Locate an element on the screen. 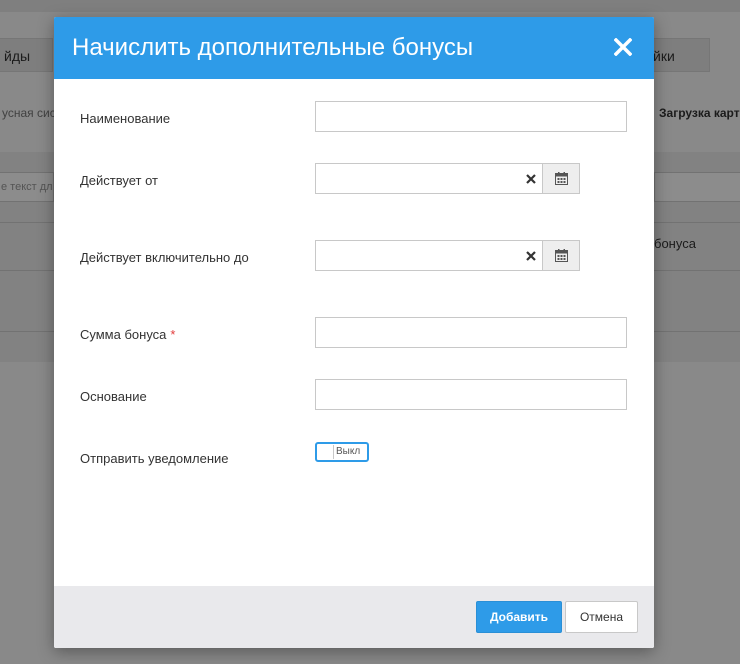 The height and width of the screenshot is (664, 740). valid-from-input is located at coordinates (429, 178).